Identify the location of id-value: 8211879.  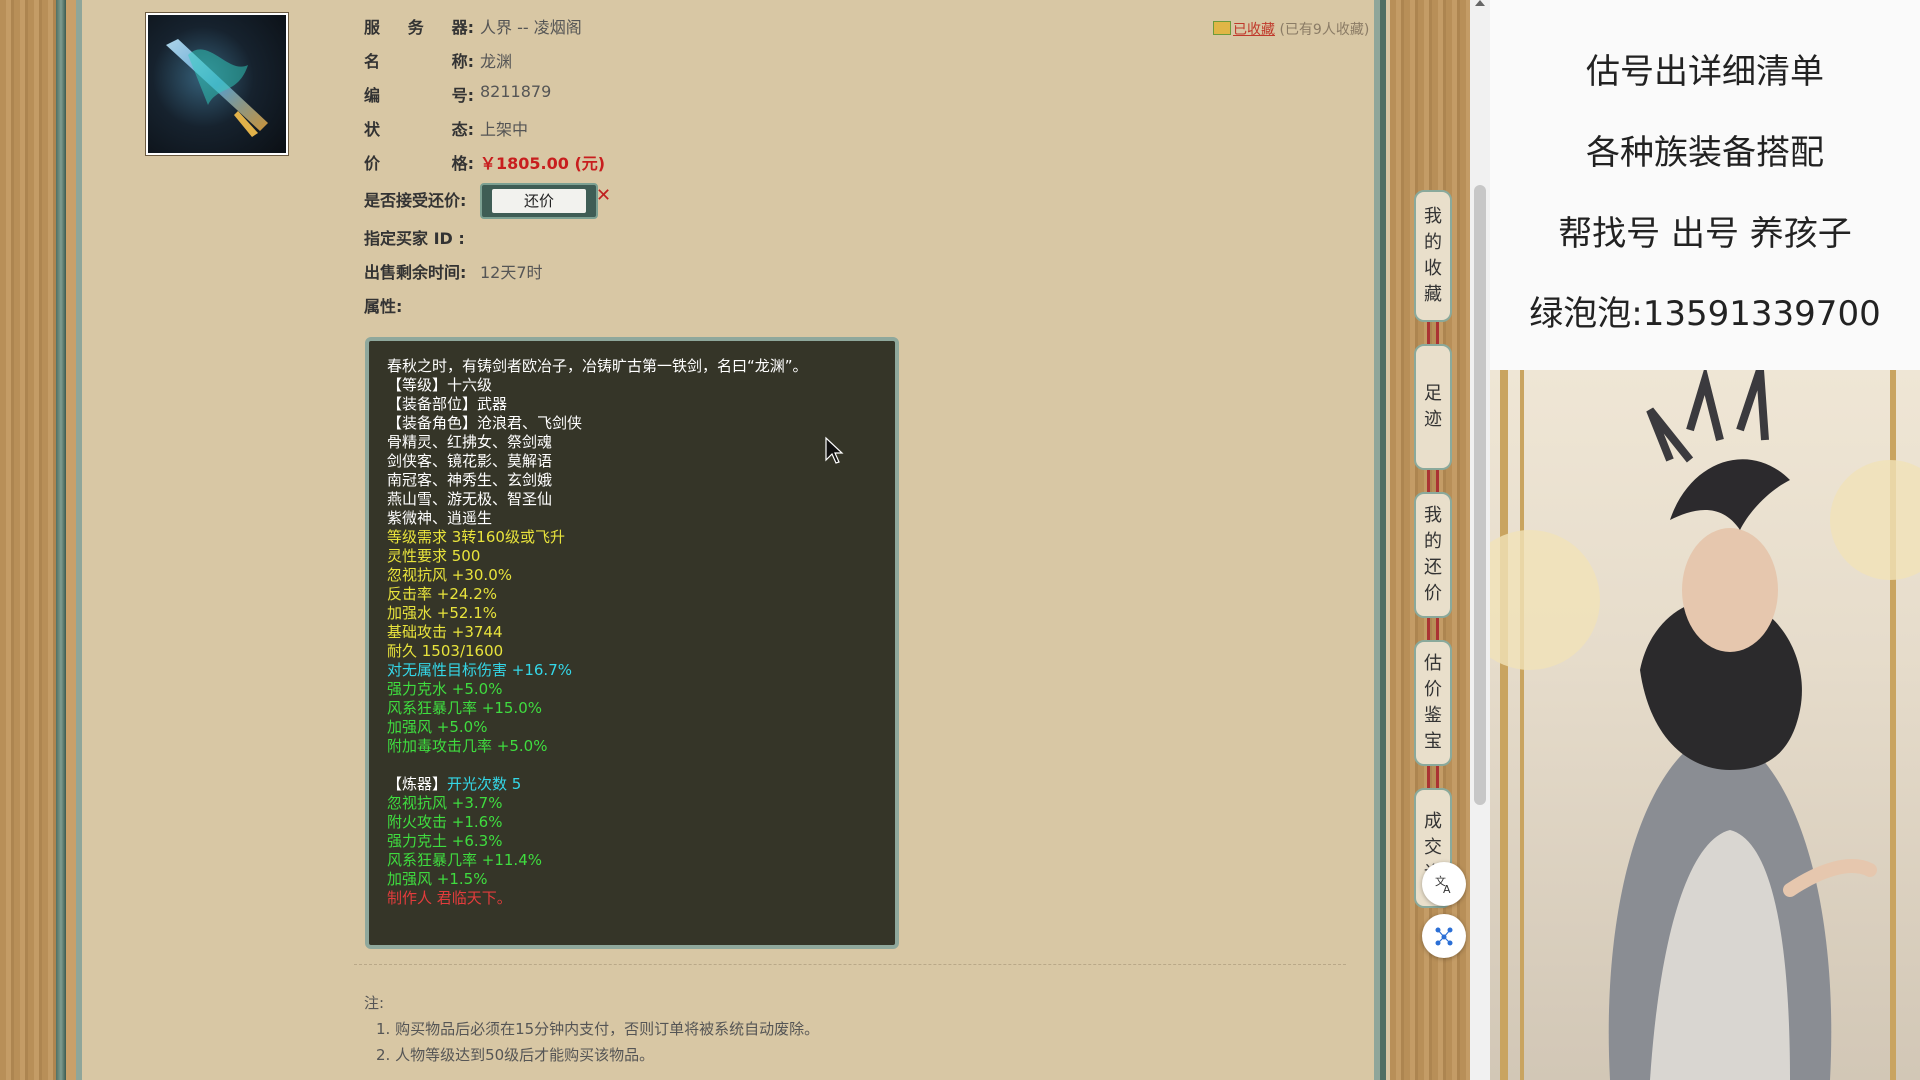
(516, 91).